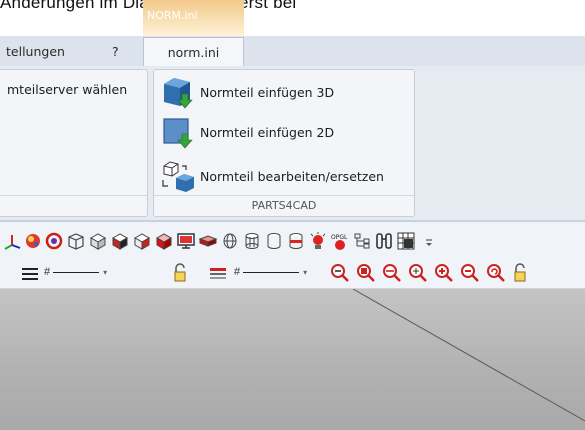 This screenshot has height=430, width=585. I want to click on rotate-sphere-icon, so click(54, 241).